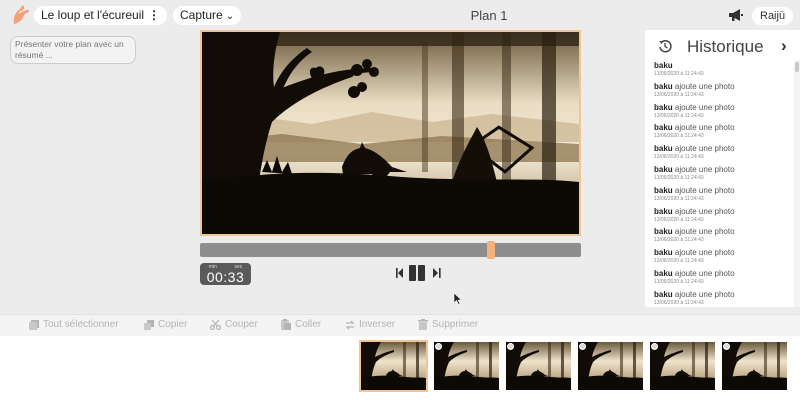  What do you see at coordinates (74, 324) in the screenshot?
I see `select-all-button: Tout sélectionner` at bounding box center [74, 324].